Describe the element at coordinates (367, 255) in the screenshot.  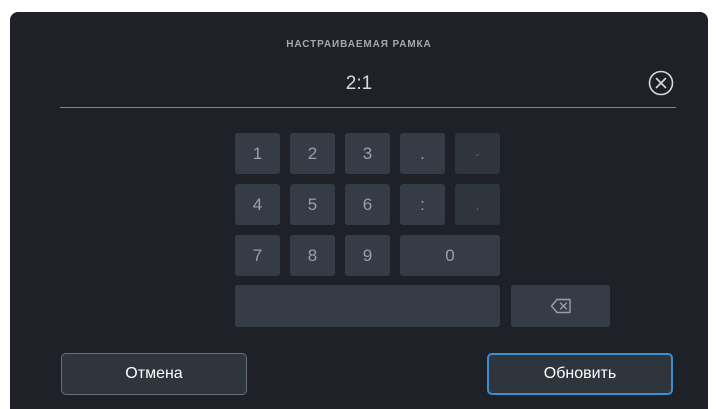
I see `key-9: 9` at that location.